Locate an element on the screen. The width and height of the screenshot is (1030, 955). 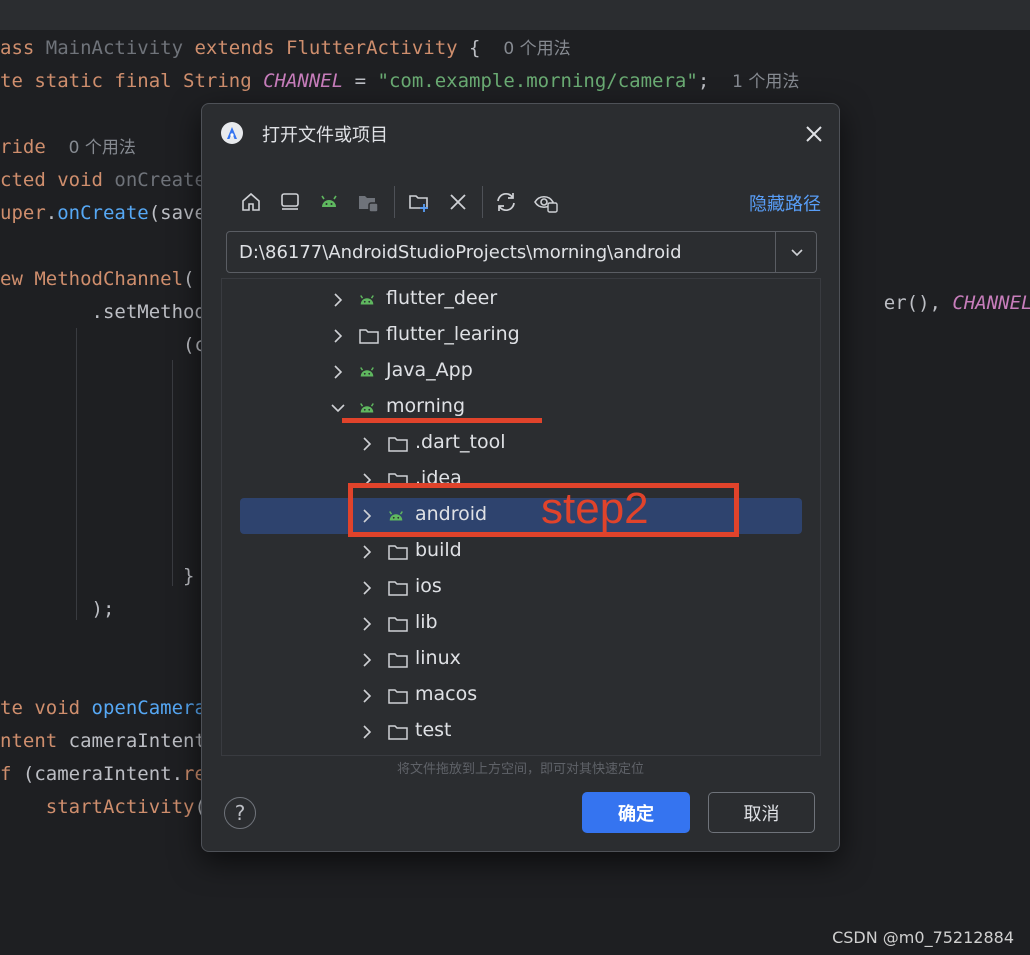
code-line: cted void onCreate is located at coordinates (103, 180).